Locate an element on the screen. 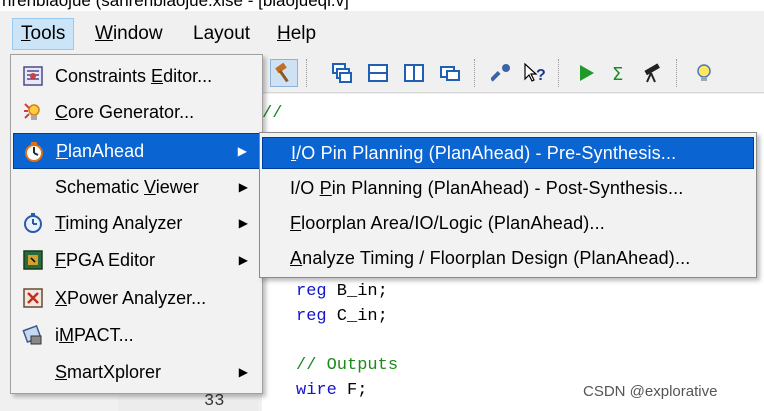 This screenshot has width=764, height=411. watermark: CSDN @explorative is located at coordinates (650, 391).